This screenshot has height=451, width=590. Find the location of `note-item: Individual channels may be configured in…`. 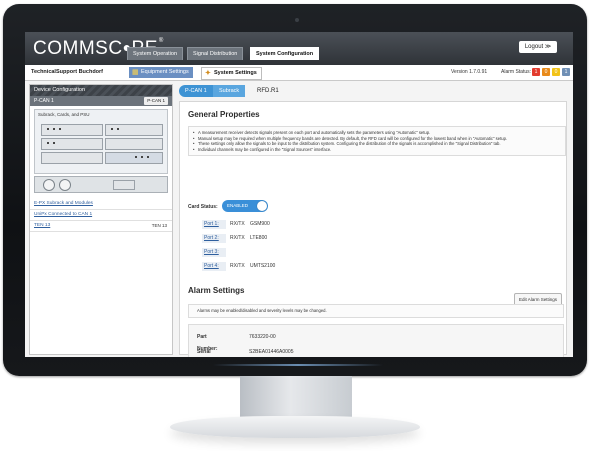

note-item: Individual channels may be configured in… is located at coordinates (377, 150).